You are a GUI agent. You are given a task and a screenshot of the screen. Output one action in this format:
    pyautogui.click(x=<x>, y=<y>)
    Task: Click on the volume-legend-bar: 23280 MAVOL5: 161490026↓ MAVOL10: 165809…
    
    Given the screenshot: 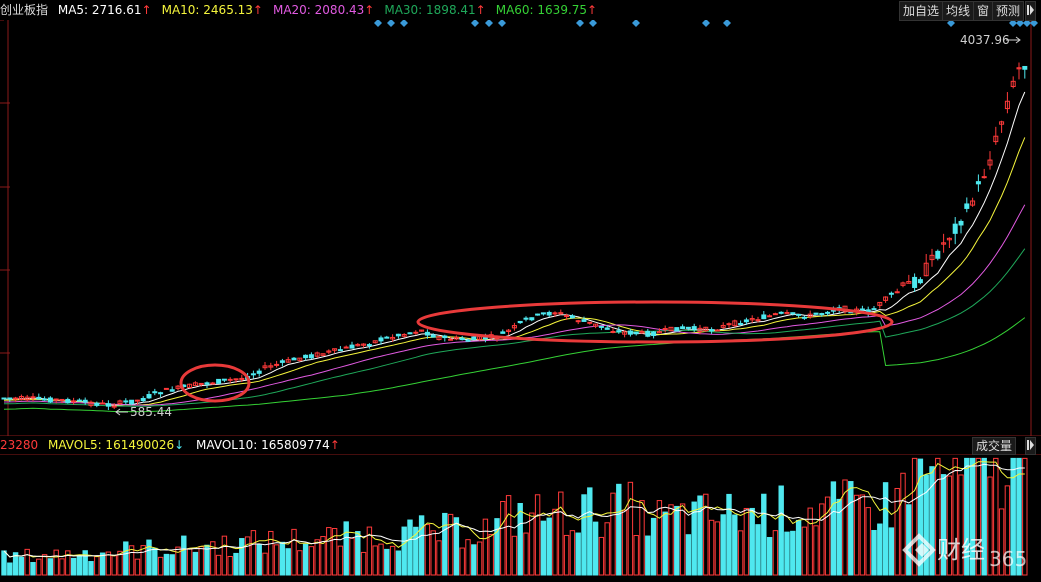 What is the action you would take?
    pyautogui.click(x=520, y=445)
    